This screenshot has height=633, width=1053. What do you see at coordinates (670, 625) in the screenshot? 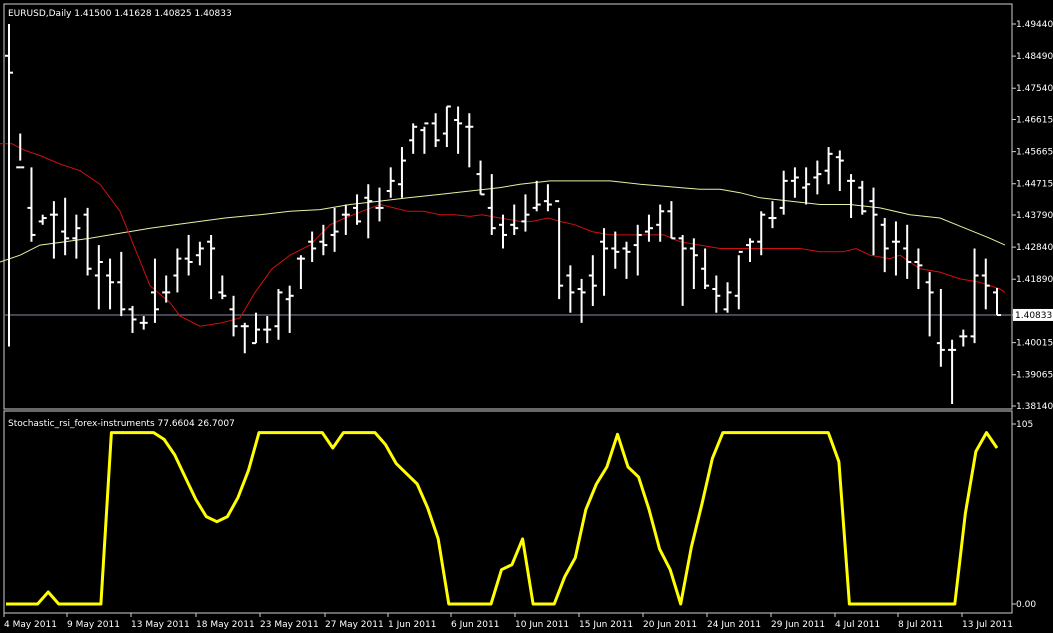
I see `date-tick-label: 20 Jun 2011` at bounding box center [670, 625].